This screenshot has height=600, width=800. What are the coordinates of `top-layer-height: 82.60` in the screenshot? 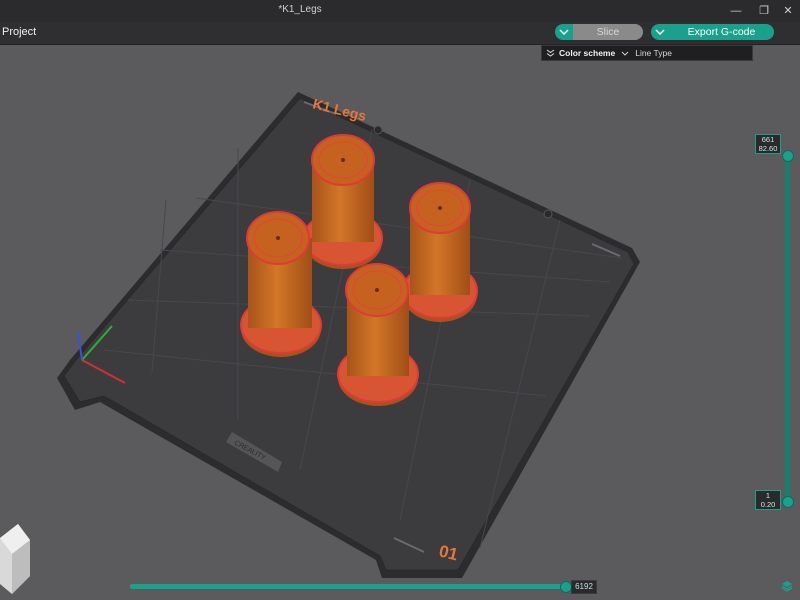 It's located at (768, 148).